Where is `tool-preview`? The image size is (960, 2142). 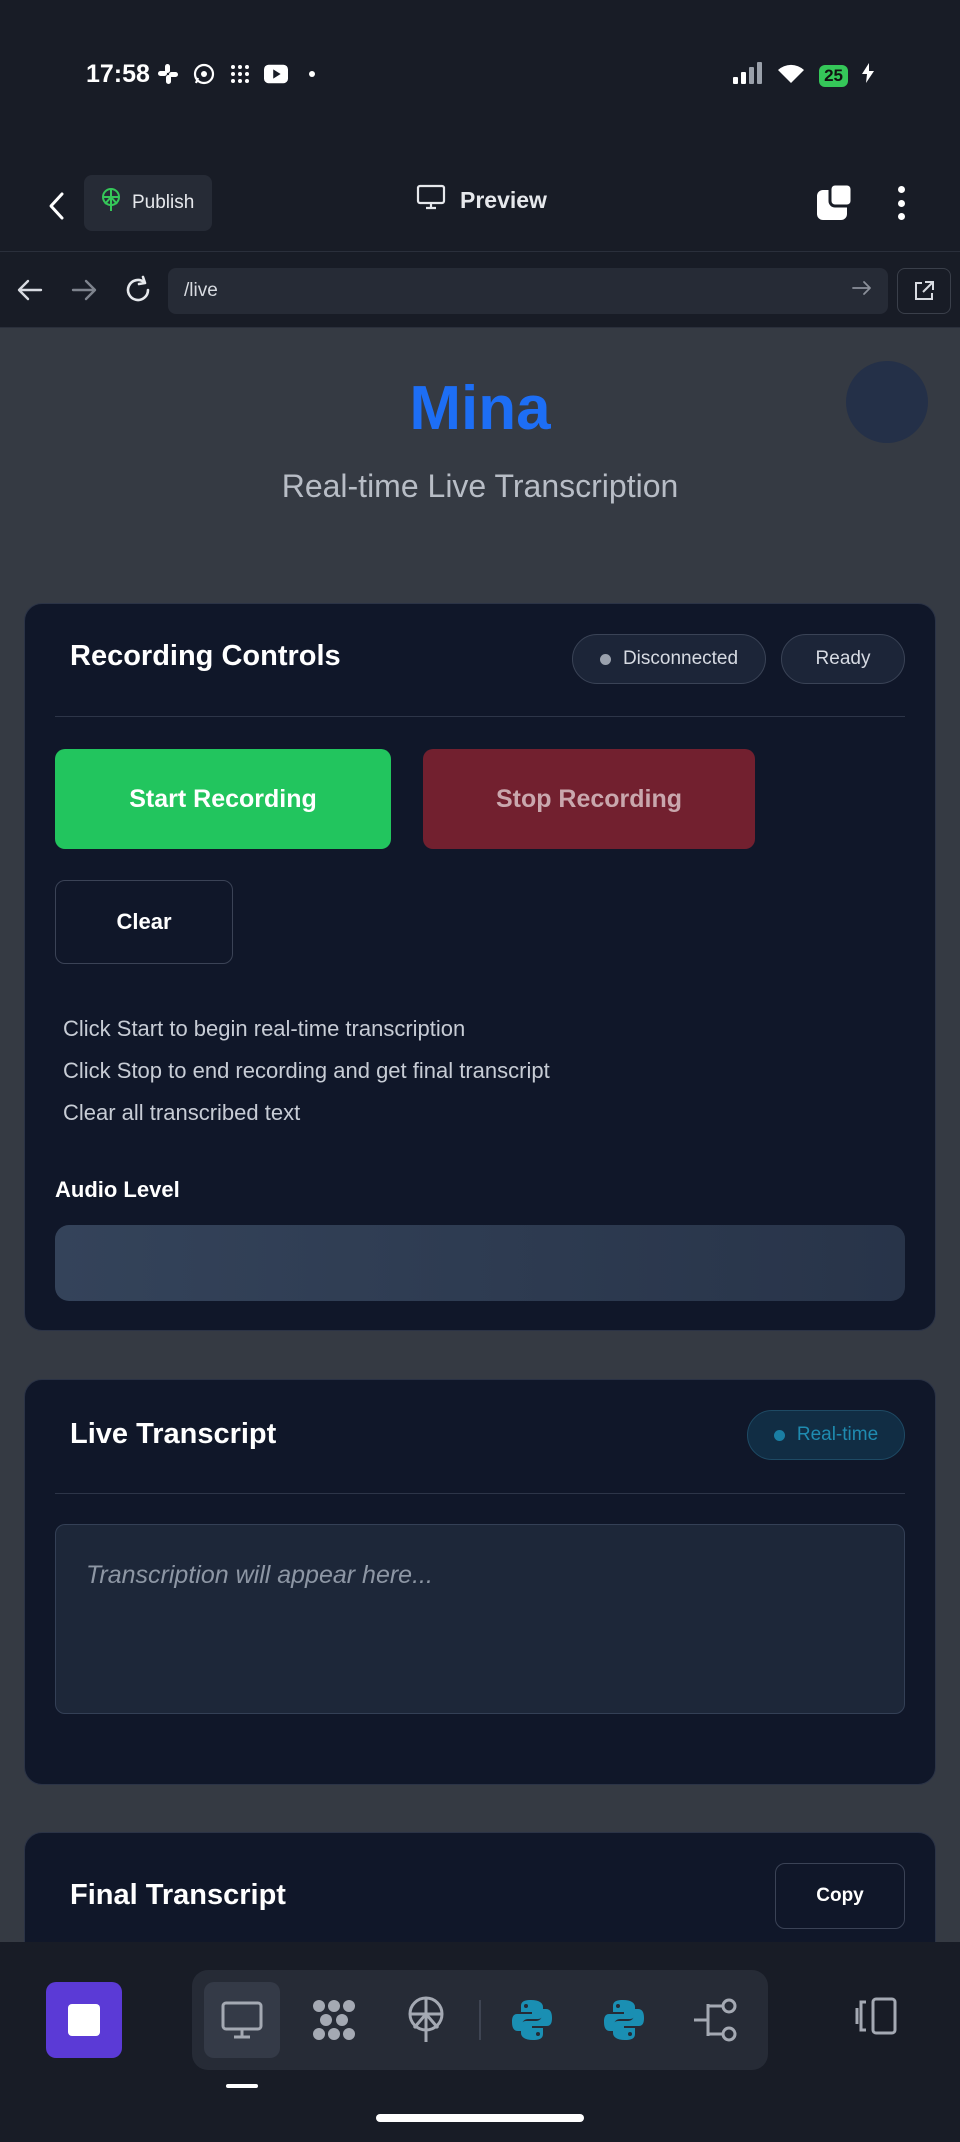 tool-preview is located at coordinates (242, 2020).